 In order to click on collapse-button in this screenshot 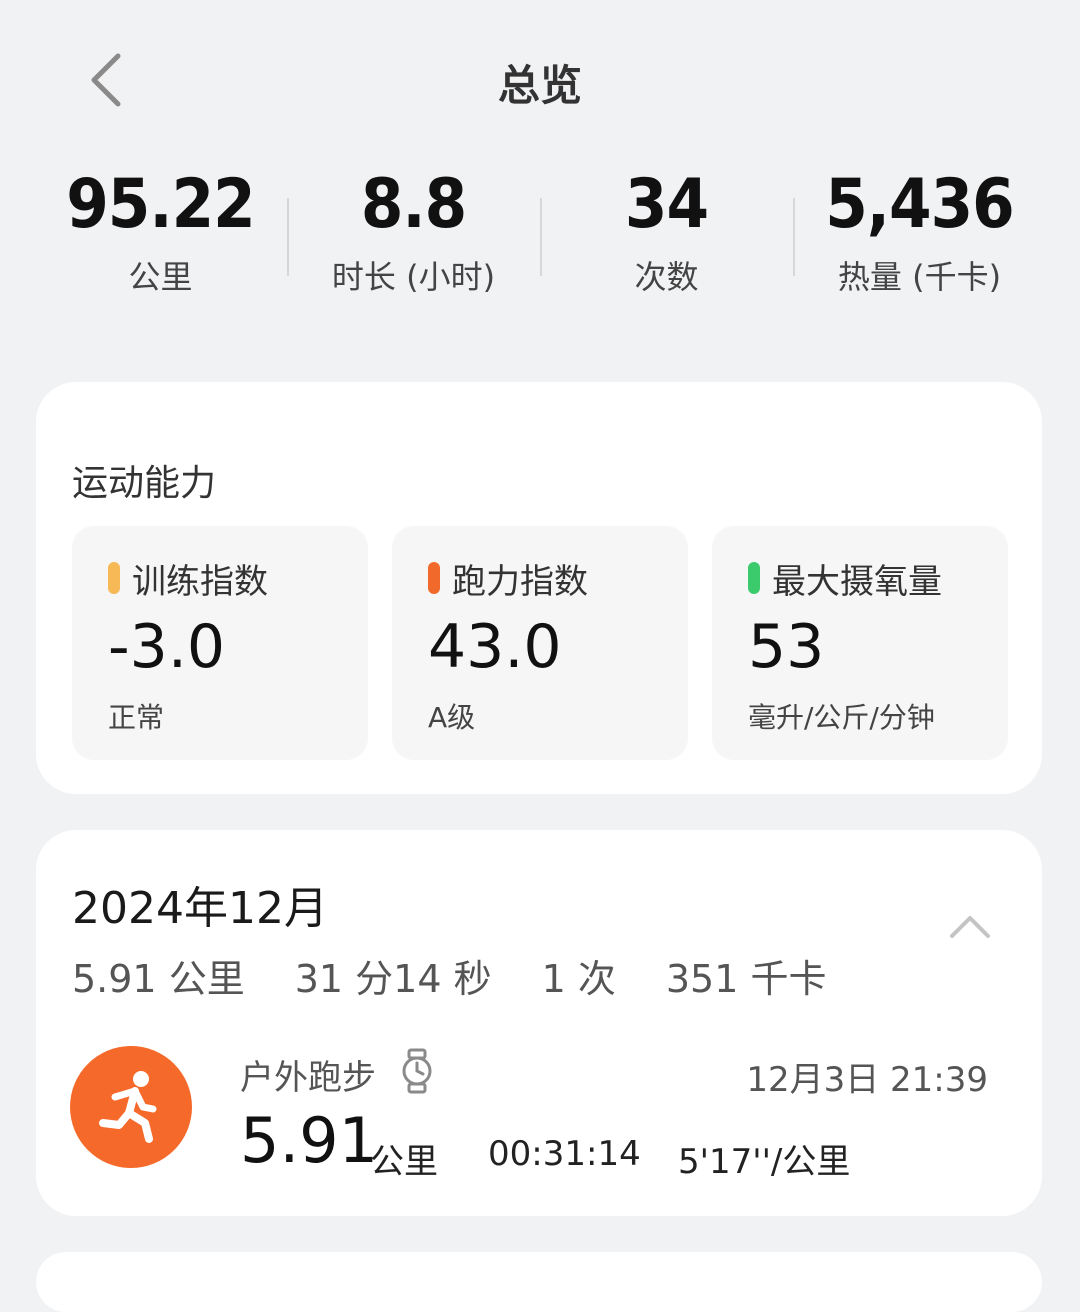, I will do `click(970, 927)`.